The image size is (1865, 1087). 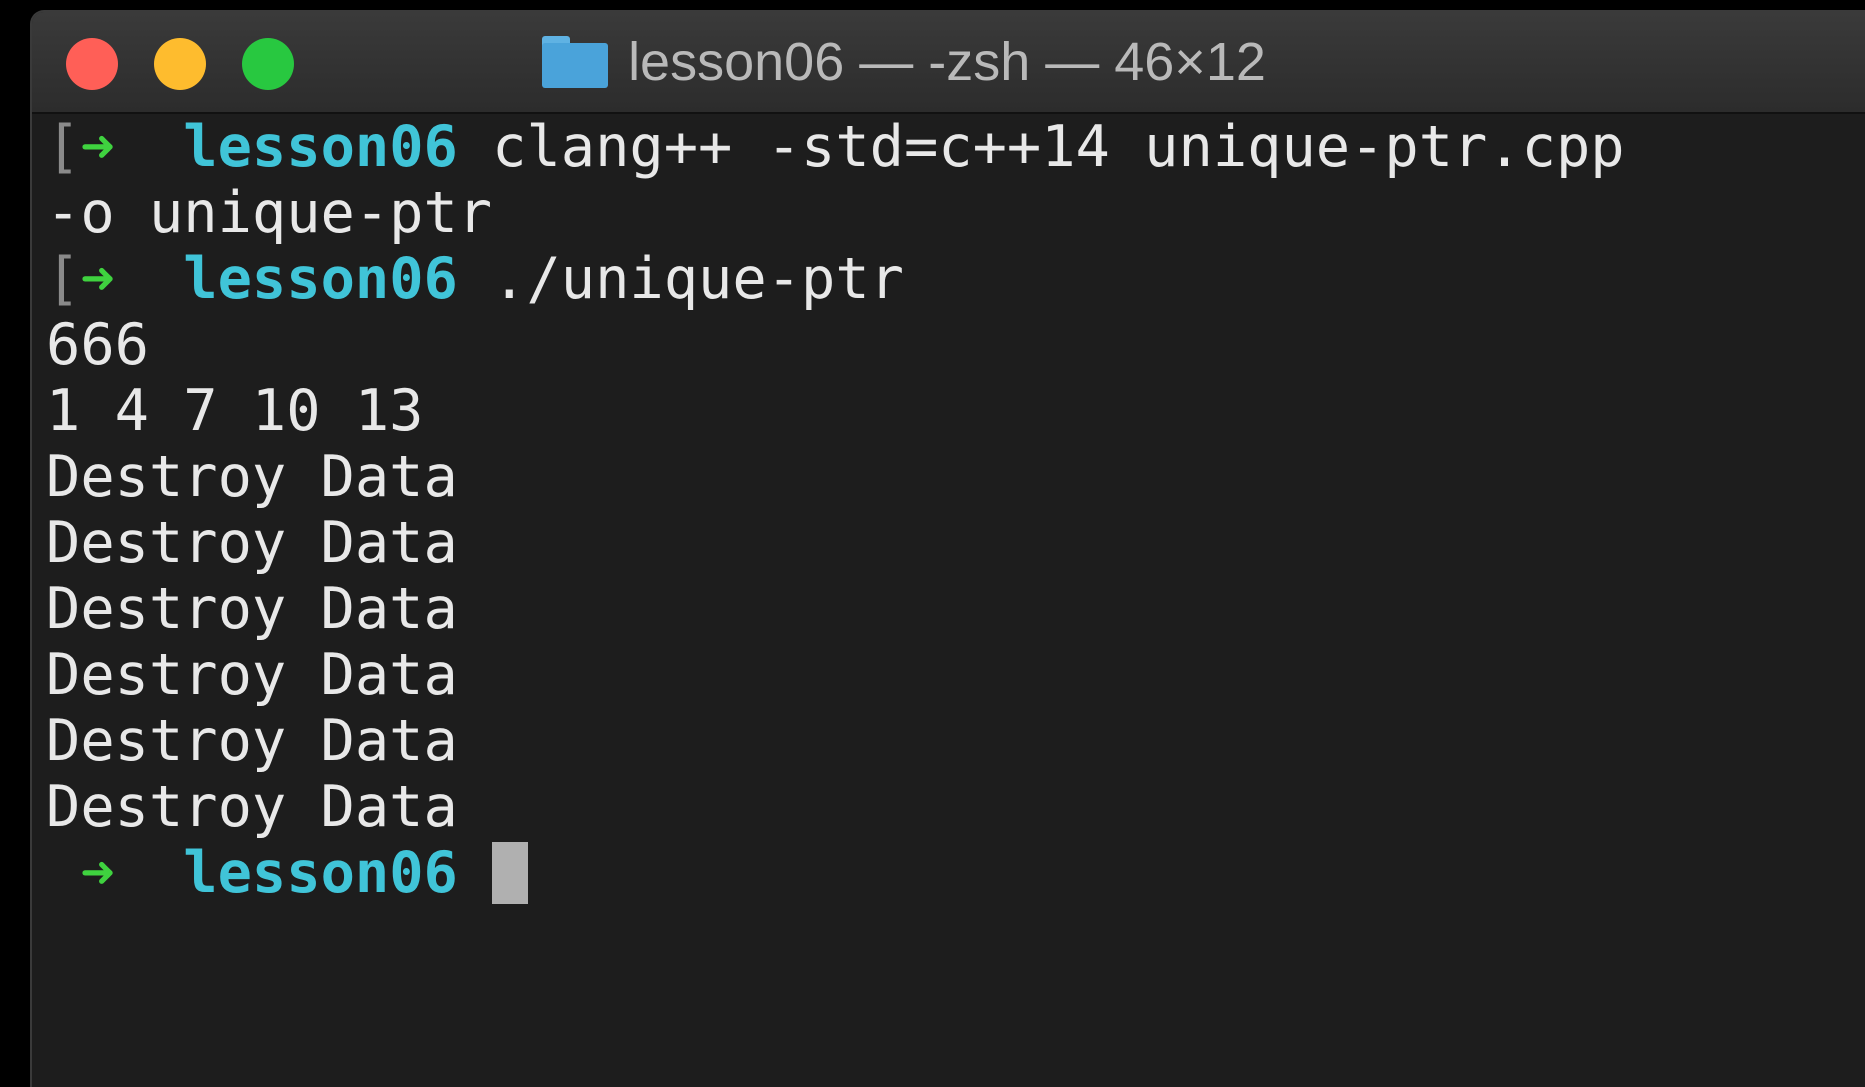 I want to click on folder-icon, so click(x=575, y=62).